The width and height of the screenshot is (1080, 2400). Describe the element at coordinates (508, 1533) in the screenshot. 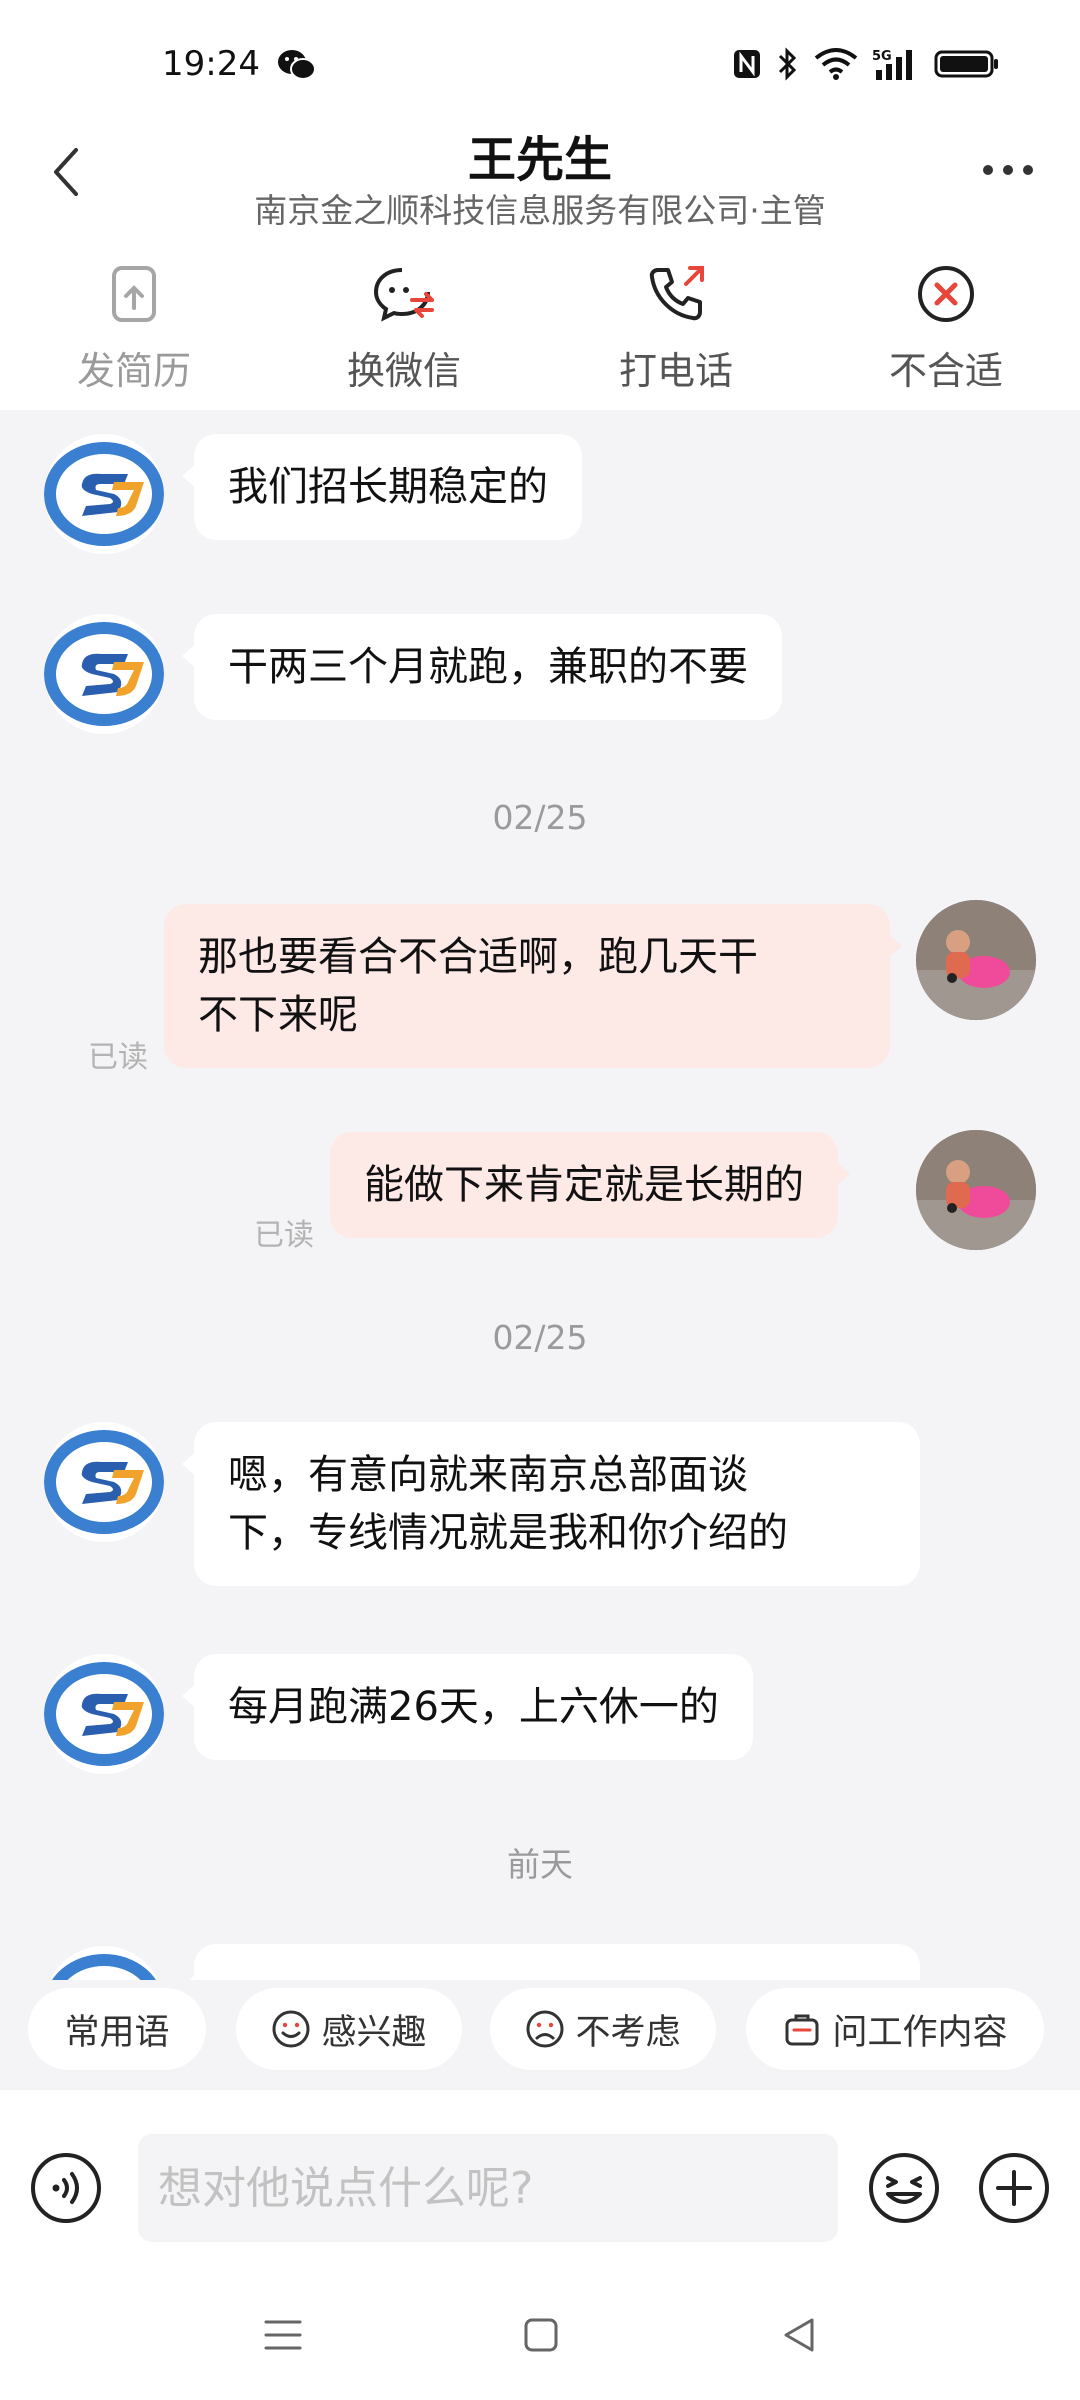

I see `message-text-line: 下，专线情况就是我和你介绍的` at that location.